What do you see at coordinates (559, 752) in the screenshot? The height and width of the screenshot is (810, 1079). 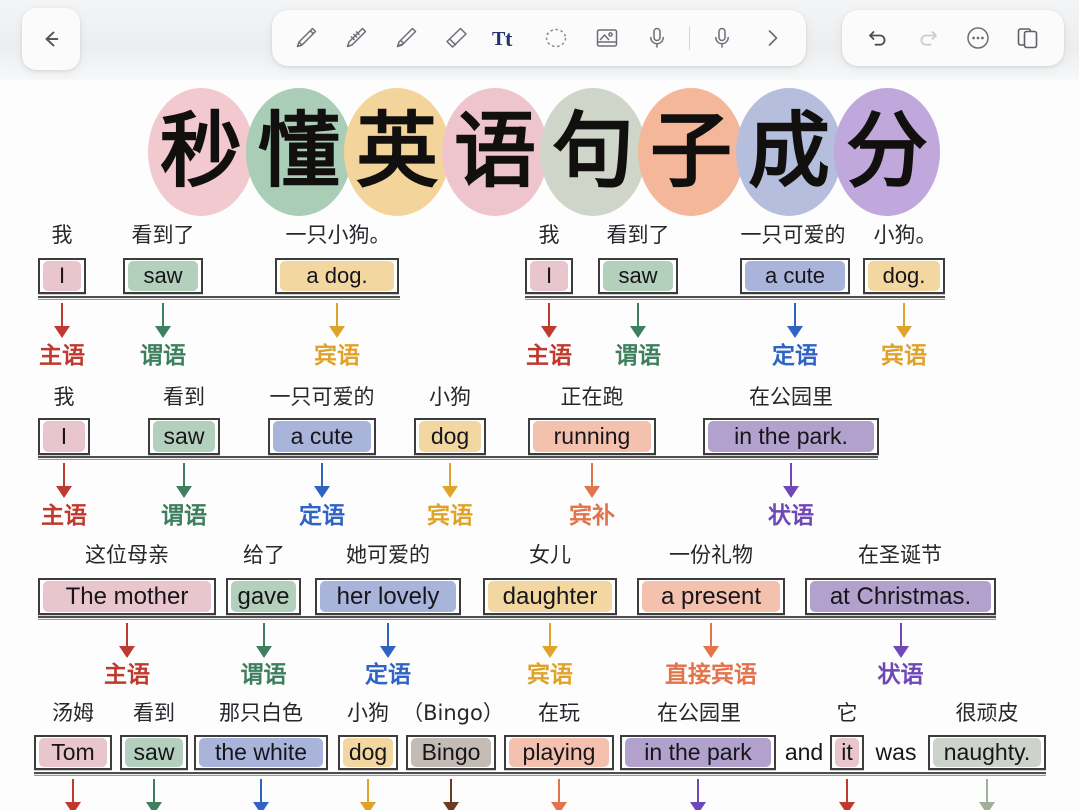 I see `sentence-part-box: playing` at bounding box center [559, 752].